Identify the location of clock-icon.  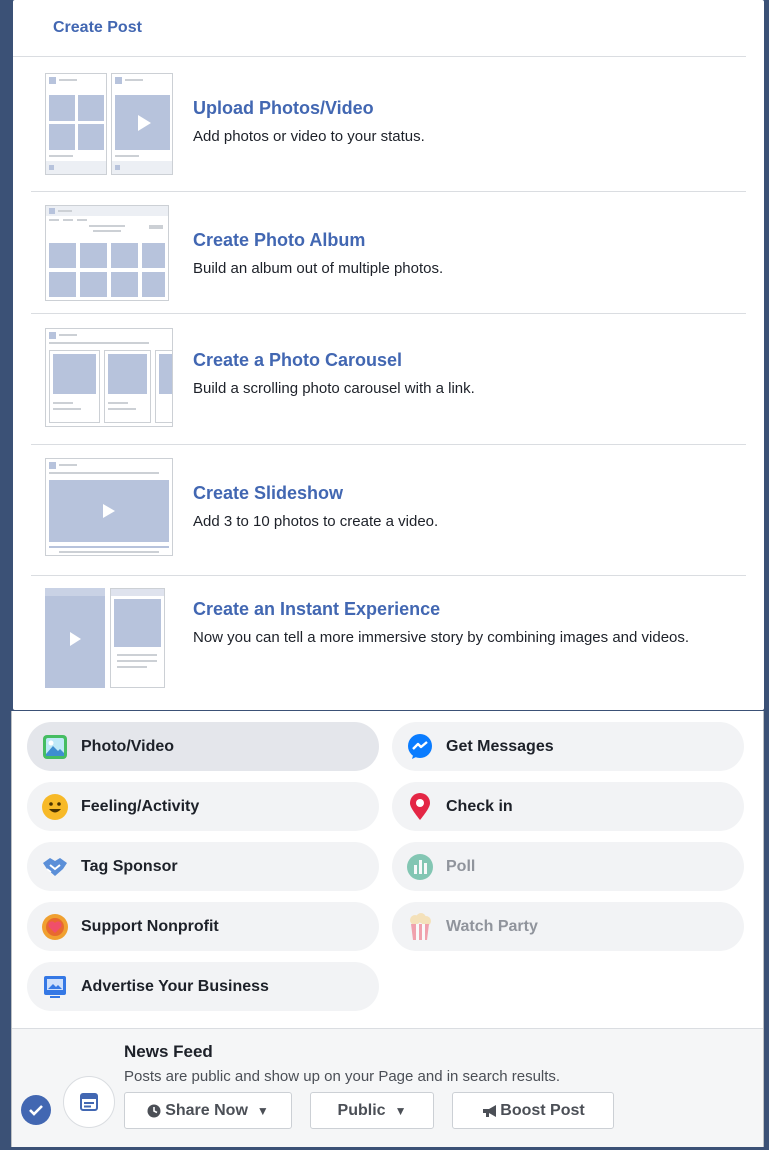
(154, 1110).